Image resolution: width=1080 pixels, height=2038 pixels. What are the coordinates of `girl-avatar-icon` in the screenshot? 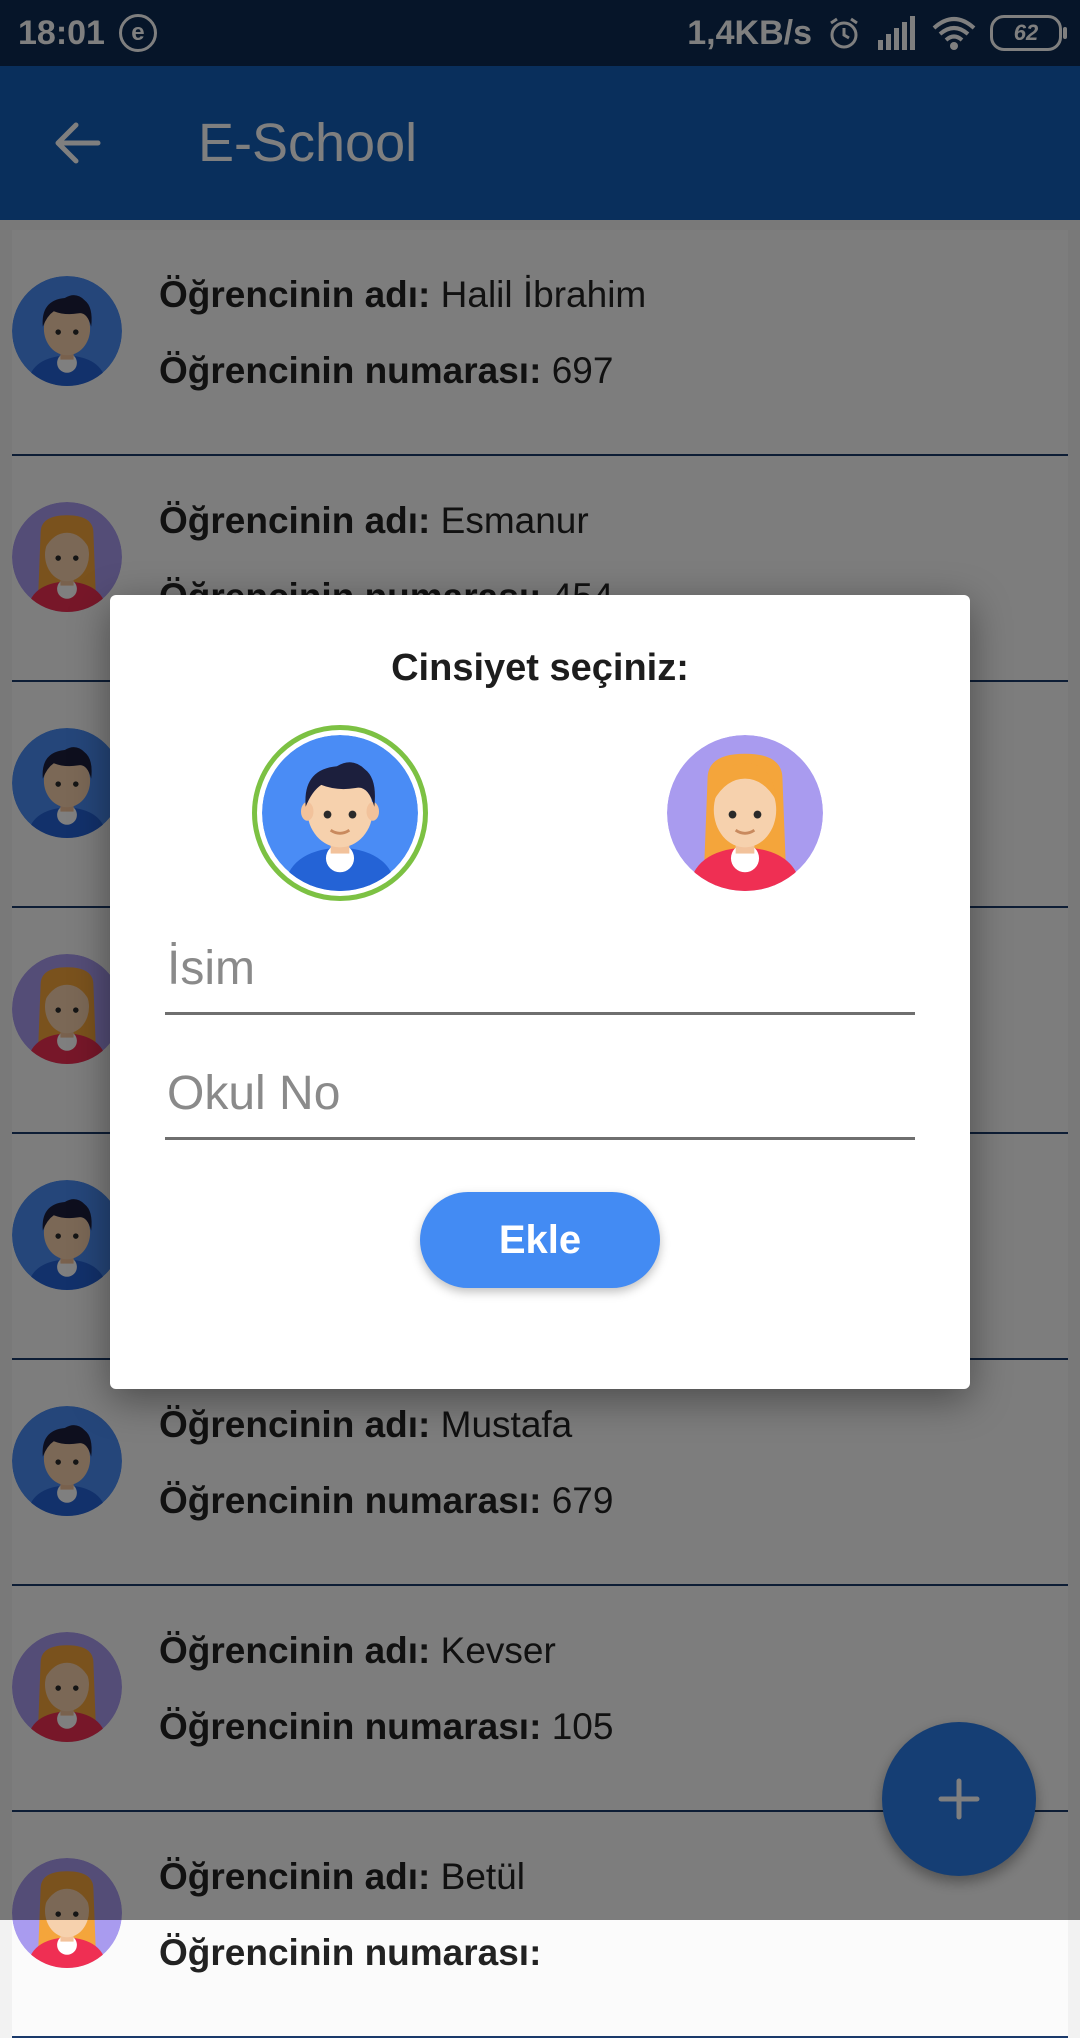 It's located at (745, 813).